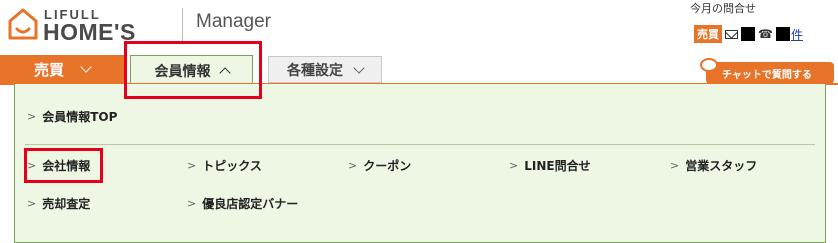 The image size is (838, 243). Describe the element at coordinates (709, 65) in the screenshot. I see `chat-bubble-icon` at that location.